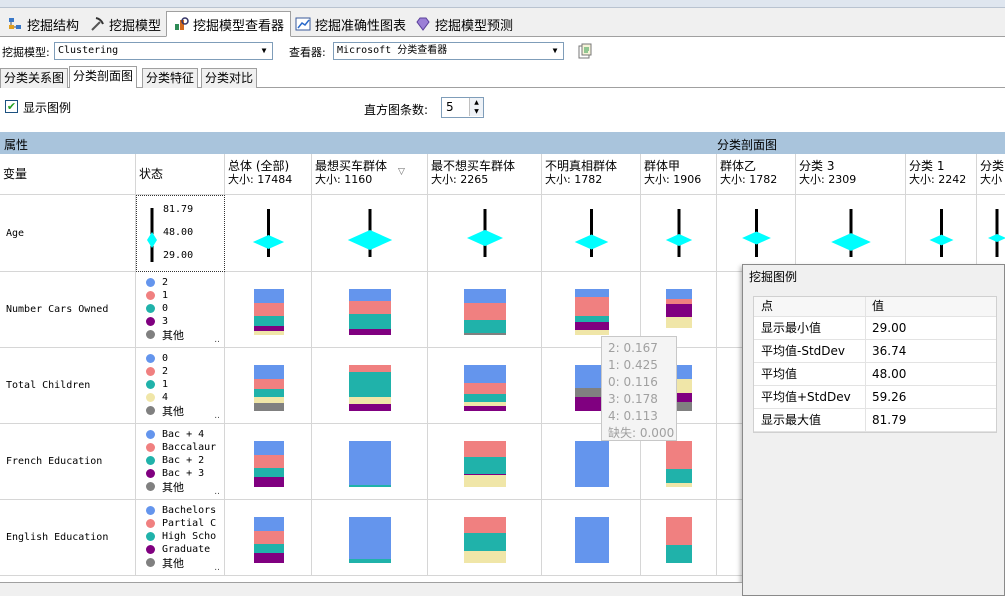 The image size is (1005, 596). I want to click on cluster-column-header: 分类 3 大小: 2309, so click(851, 174).